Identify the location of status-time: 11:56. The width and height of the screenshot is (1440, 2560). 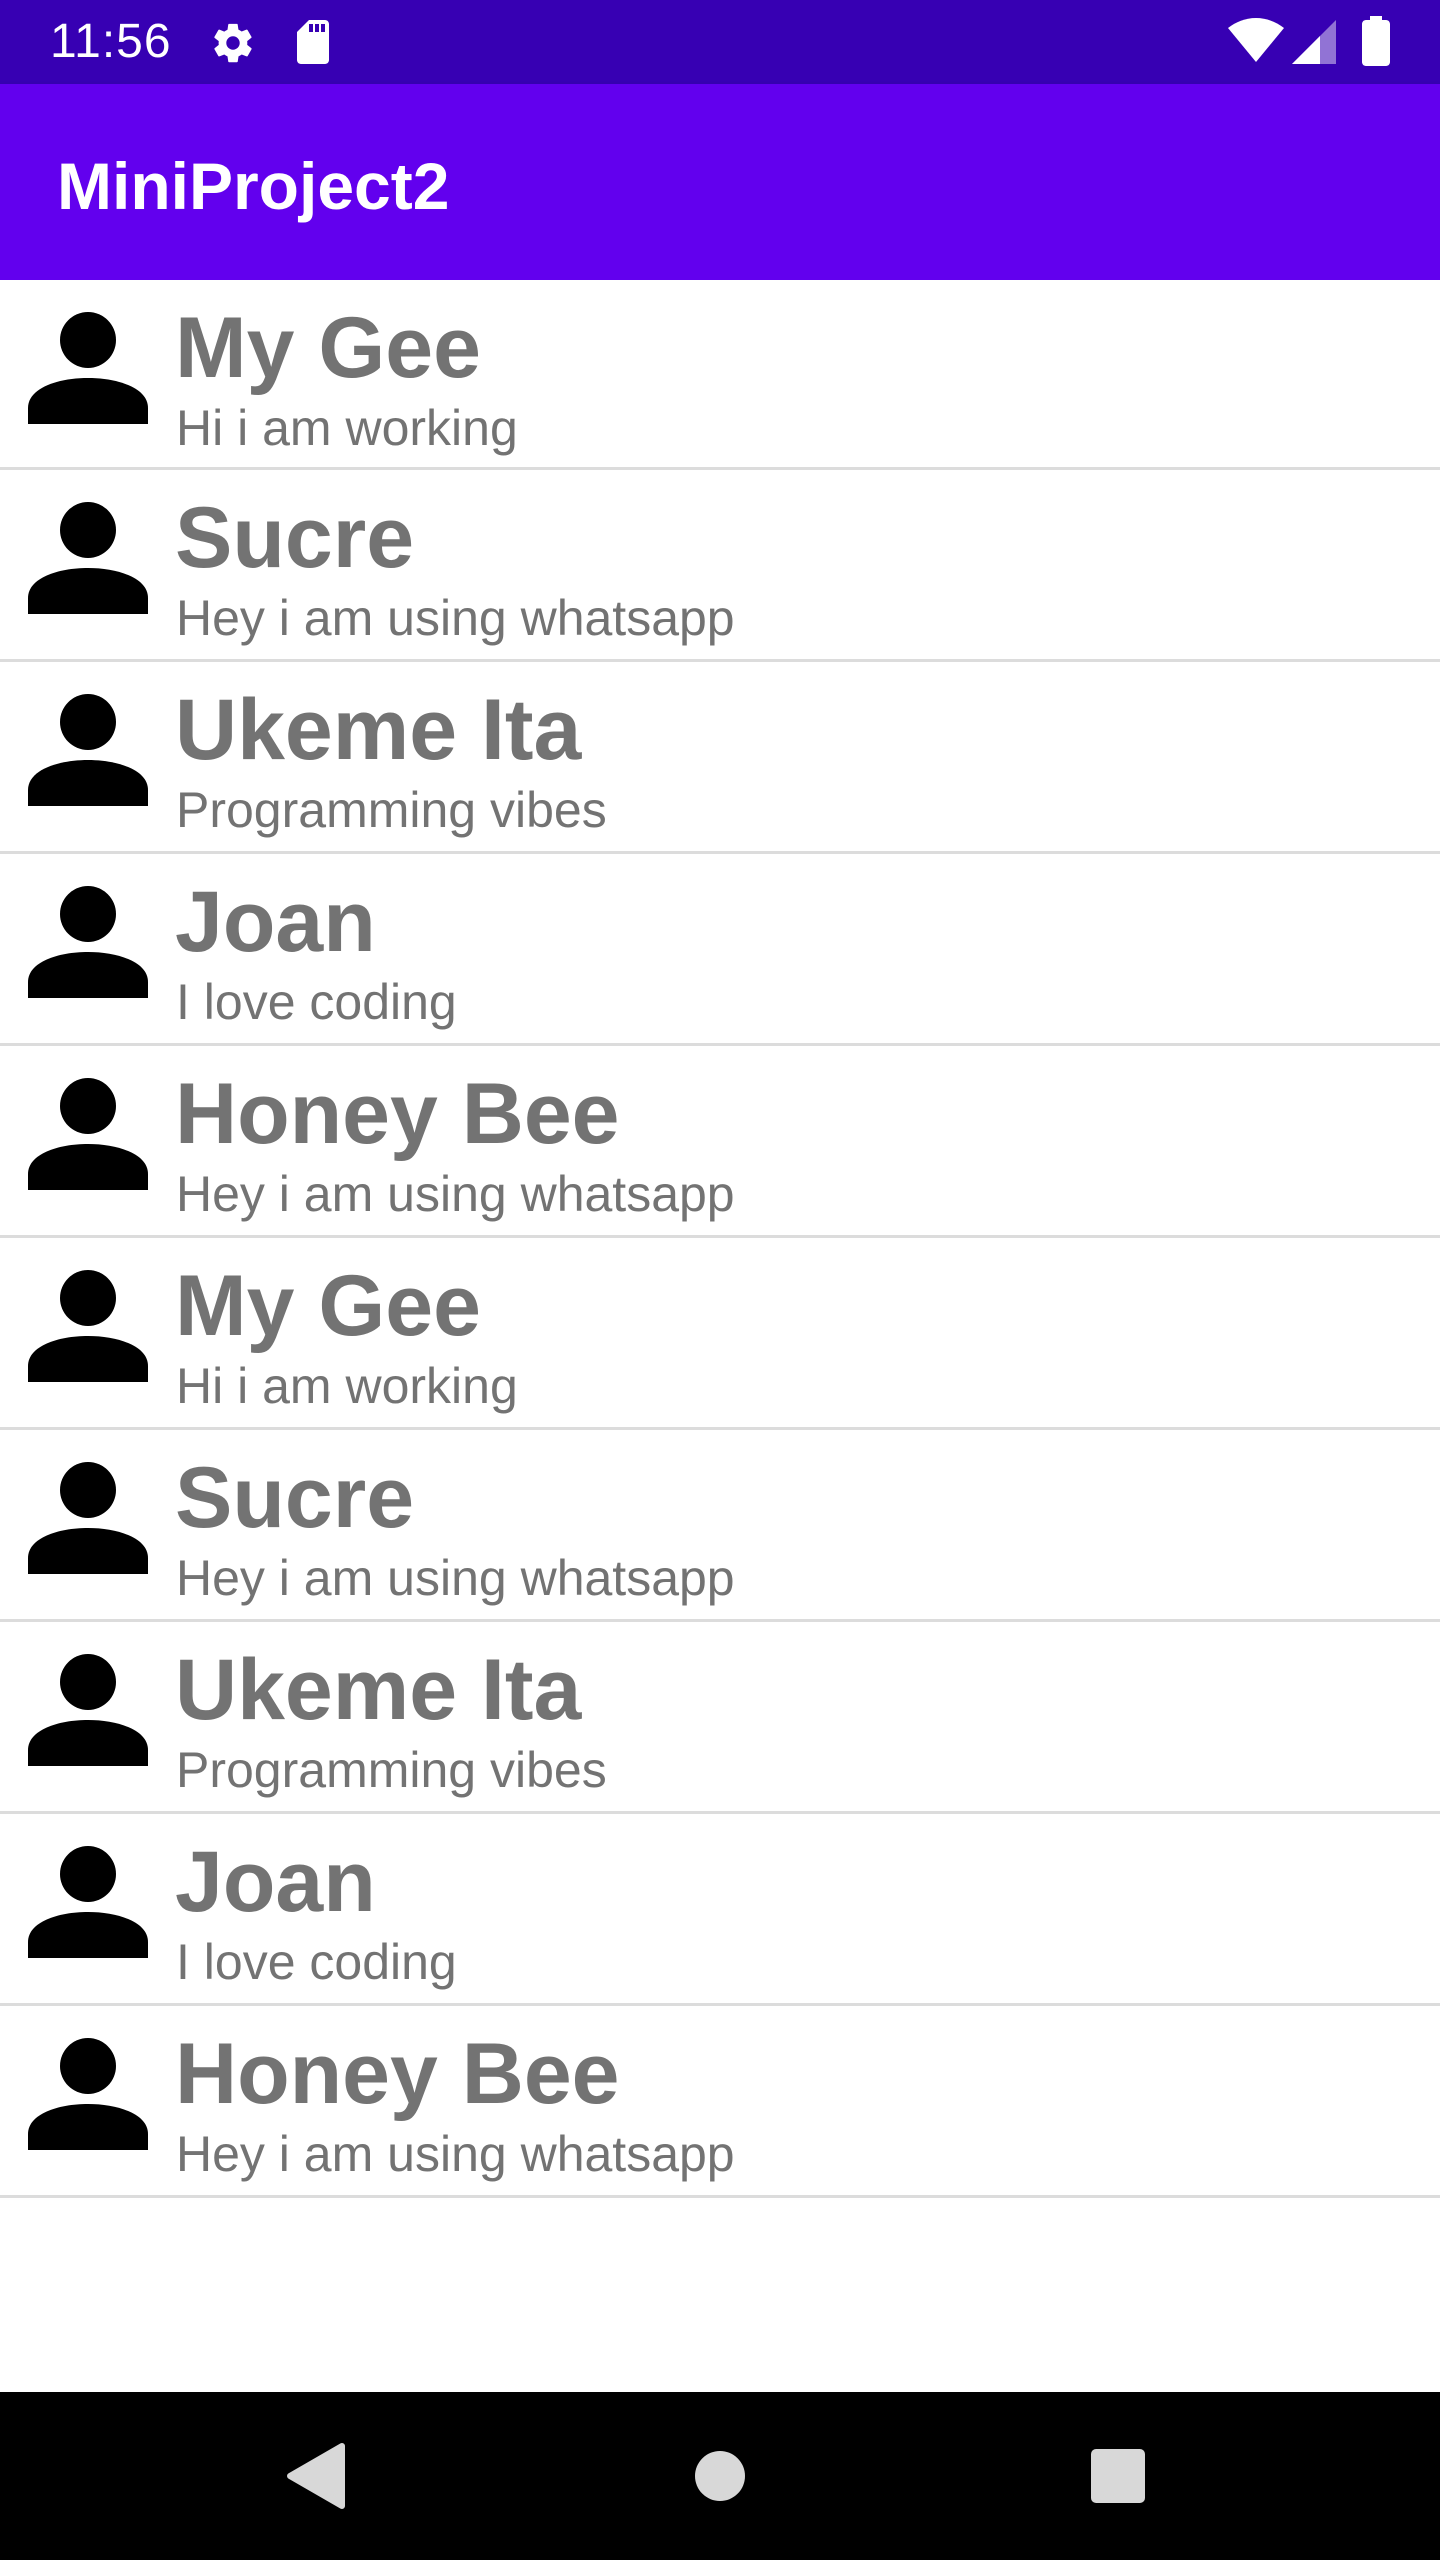
(111, 41).